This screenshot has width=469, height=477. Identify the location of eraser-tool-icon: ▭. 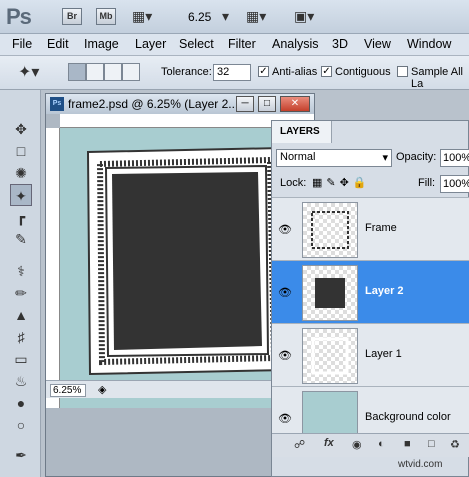
(21, 359).